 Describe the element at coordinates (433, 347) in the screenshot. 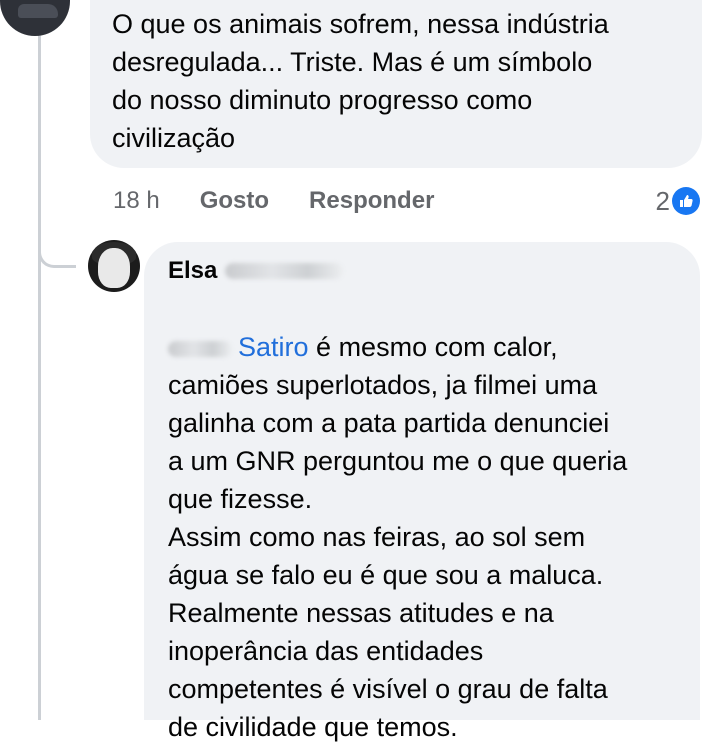

I see `reply-text-first: é mesmo com calor,` at that location.